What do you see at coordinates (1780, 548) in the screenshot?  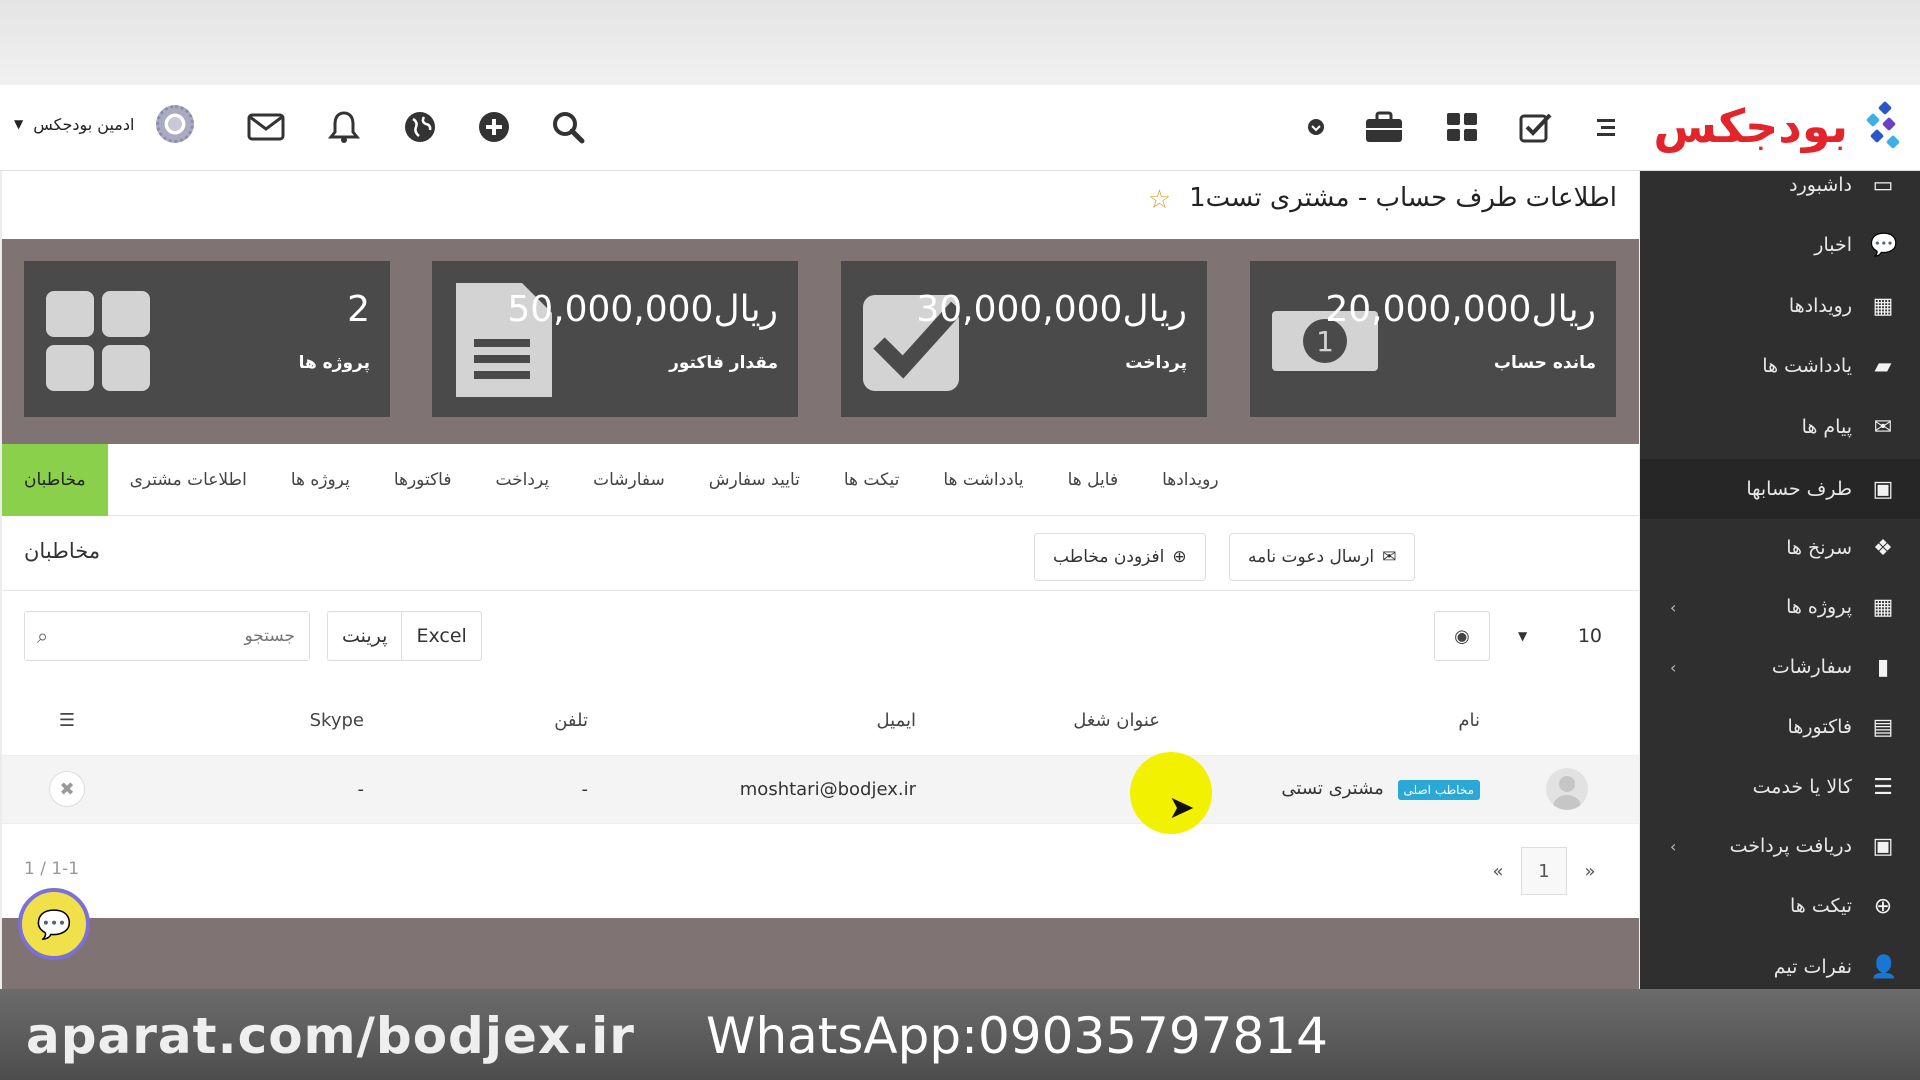 I see `sidebar-item-leads: سرنخ ها ❖` at bounding box center [1780, 548].